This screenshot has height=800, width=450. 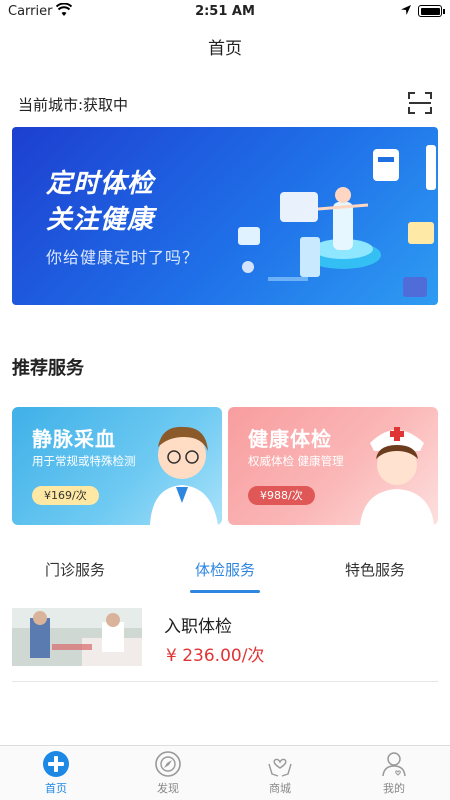 What do you see at coordinates (123, 257) in the screenshot?
I see `banner-tagline: 你给健康定时了吗？` at bounding box center [123, 257].